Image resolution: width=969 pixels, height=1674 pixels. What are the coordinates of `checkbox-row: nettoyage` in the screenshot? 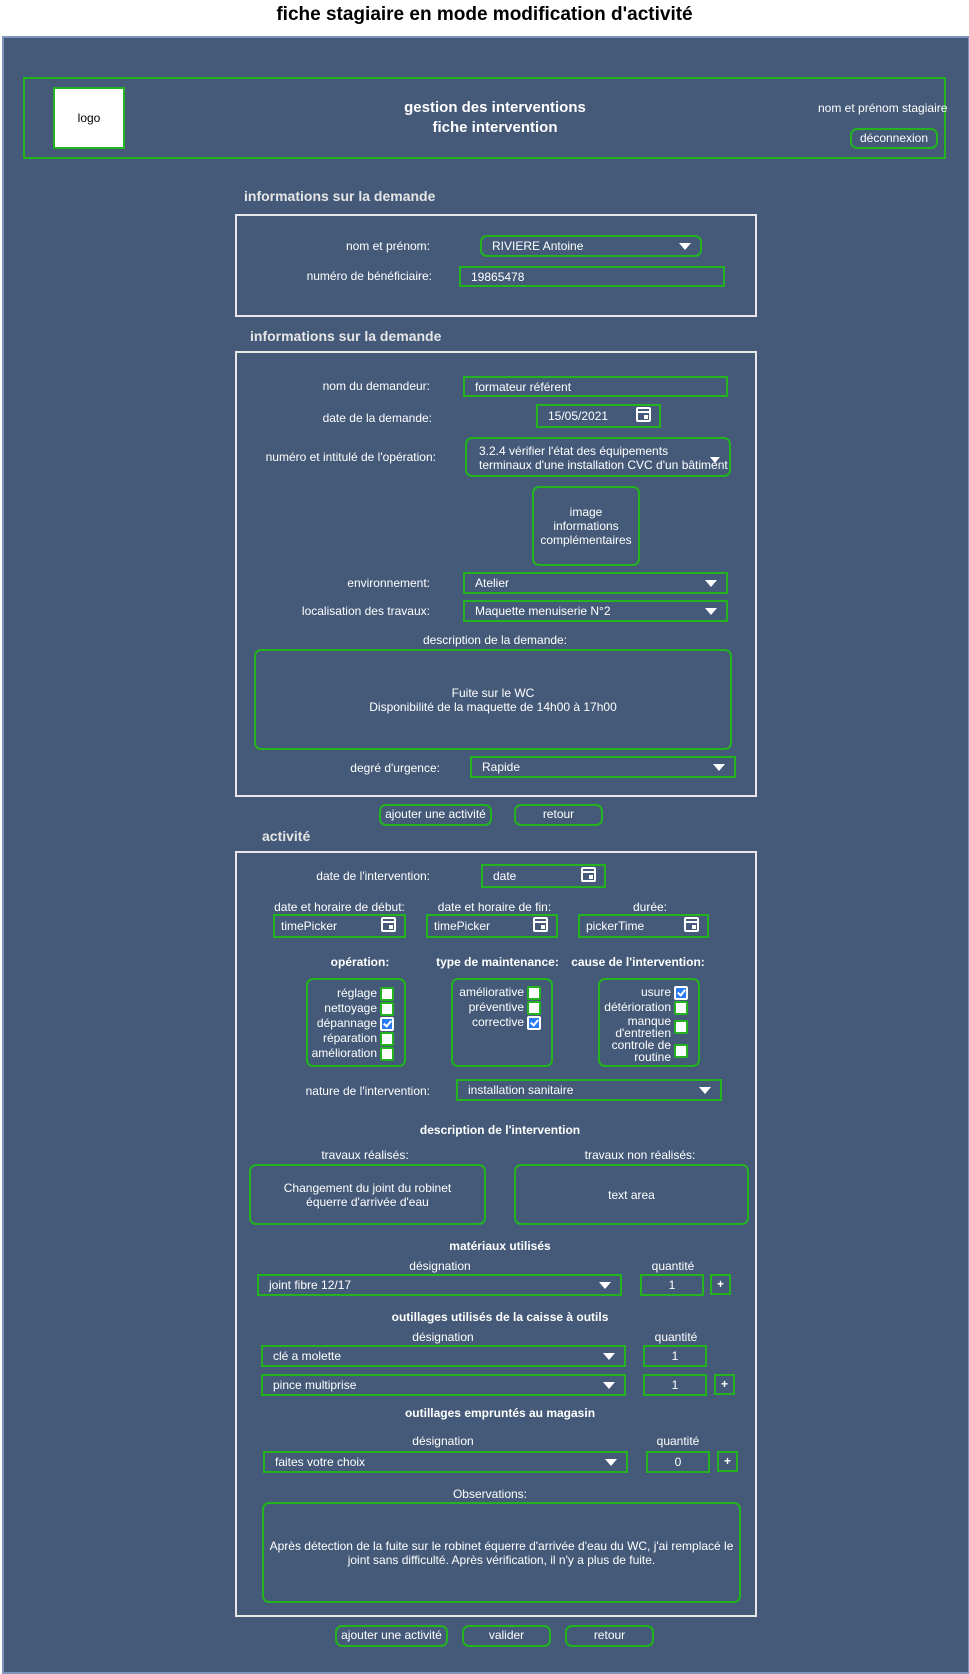 It's located at (351, 1008).